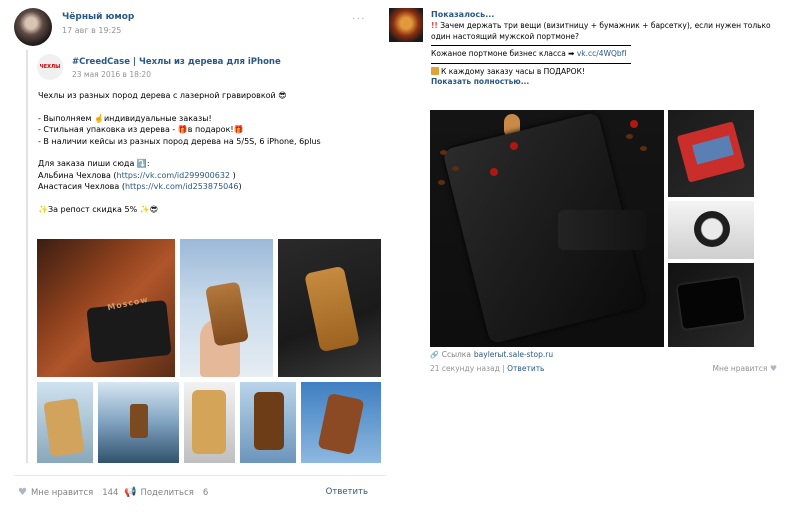  What do you see at coordinates (434, 25) in the screenshot?
I see `exclamation-icon: !!` at bounding box center [434, 25].